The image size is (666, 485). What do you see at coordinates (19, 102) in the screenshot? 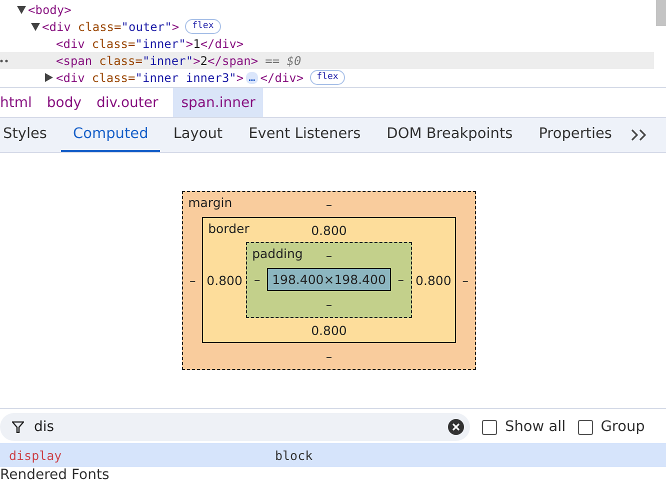
I see `breadcrumb: html` at bounding box center [19, 102].